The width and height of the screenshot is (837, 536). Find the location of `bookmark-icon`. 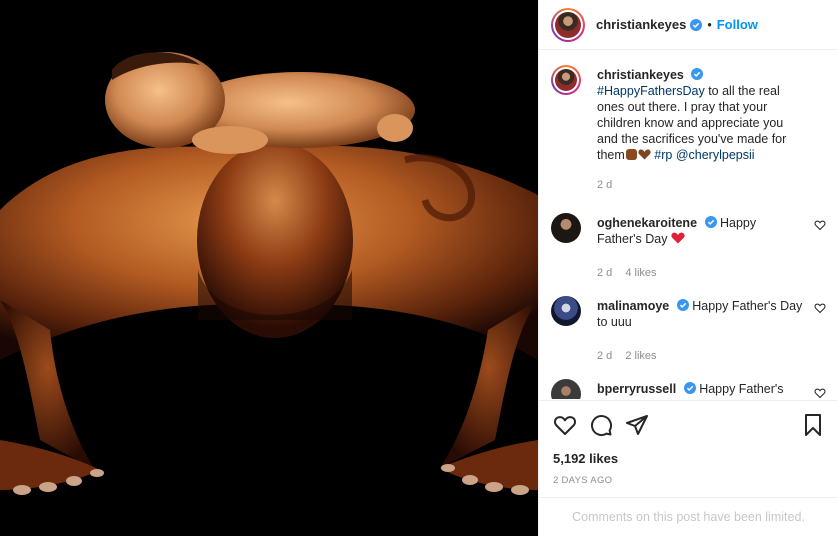

bookmark-icon is located at coordinates (813, 425).